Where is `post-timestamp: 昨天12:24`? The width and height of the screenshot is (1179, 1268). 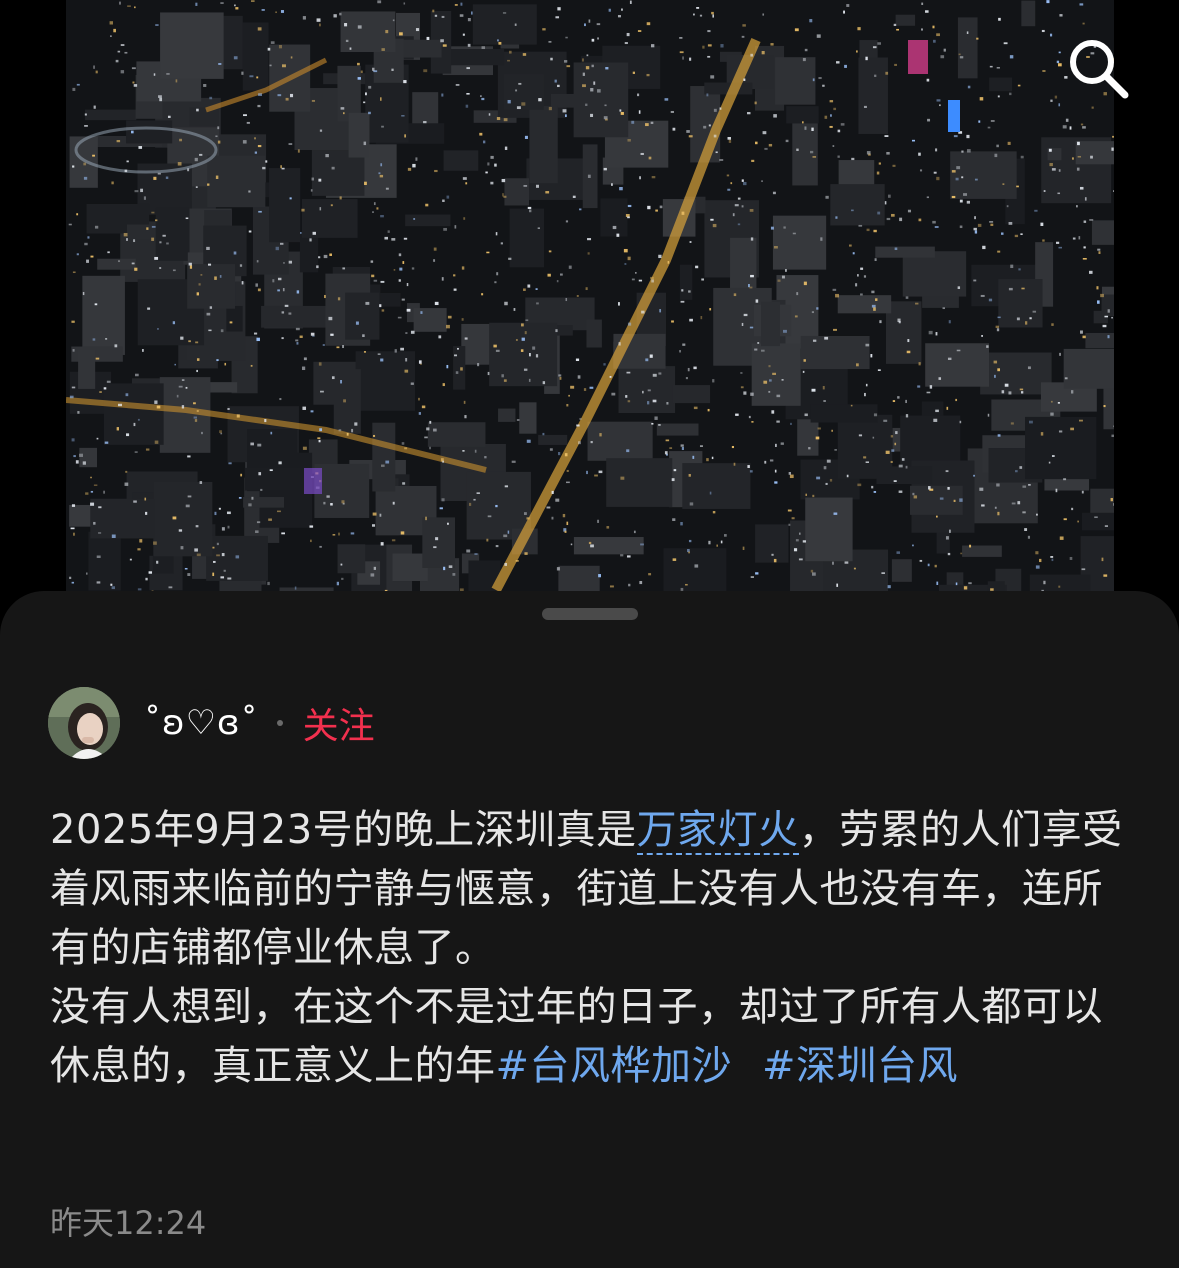 post-timestamp: 昨天12:24 is located at coordinates (128, 1223).